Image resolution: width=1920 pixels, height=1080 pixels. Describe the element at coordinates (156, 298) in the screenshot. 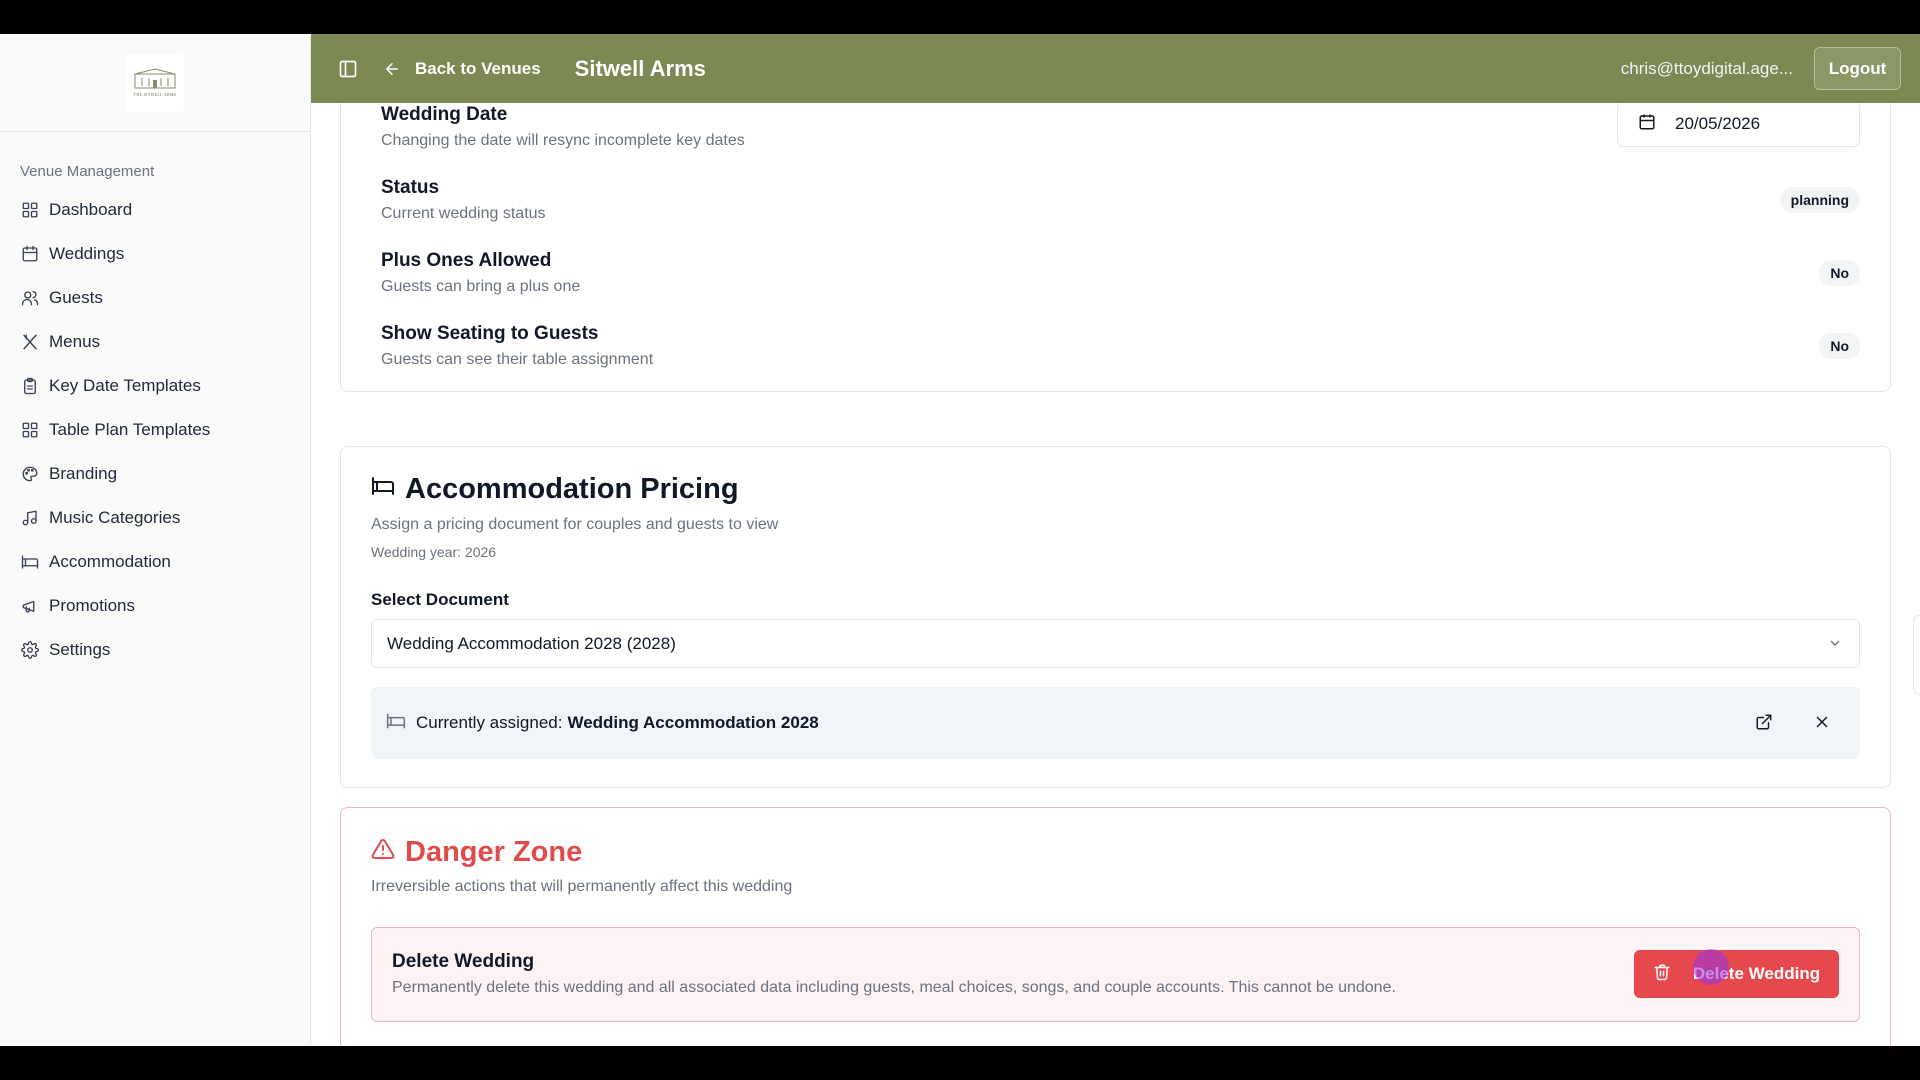

I see `sidebar-item-guests: Guests` at that location.